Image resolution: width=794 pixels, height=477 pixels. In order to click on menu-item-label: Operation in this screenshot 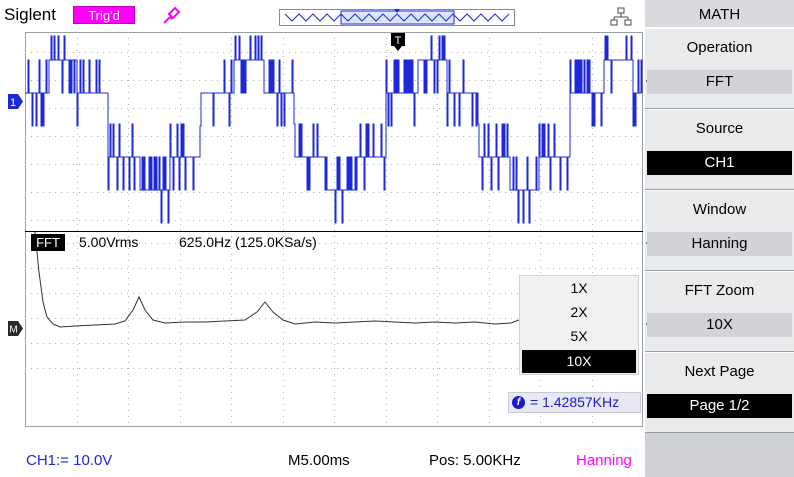, I will do `click(719, 47)`.